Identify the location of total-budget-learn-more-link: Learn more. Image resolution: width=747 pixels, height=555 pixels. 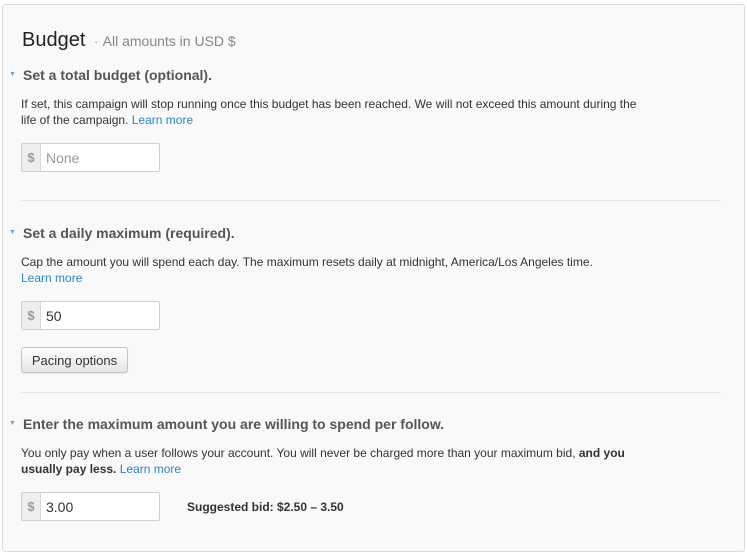
(162, 120).